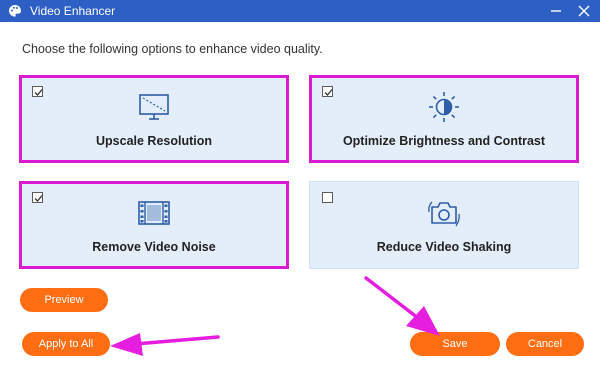  I want to click on option-upscale-resolution: Upscale Resolution, so click(154, 119).